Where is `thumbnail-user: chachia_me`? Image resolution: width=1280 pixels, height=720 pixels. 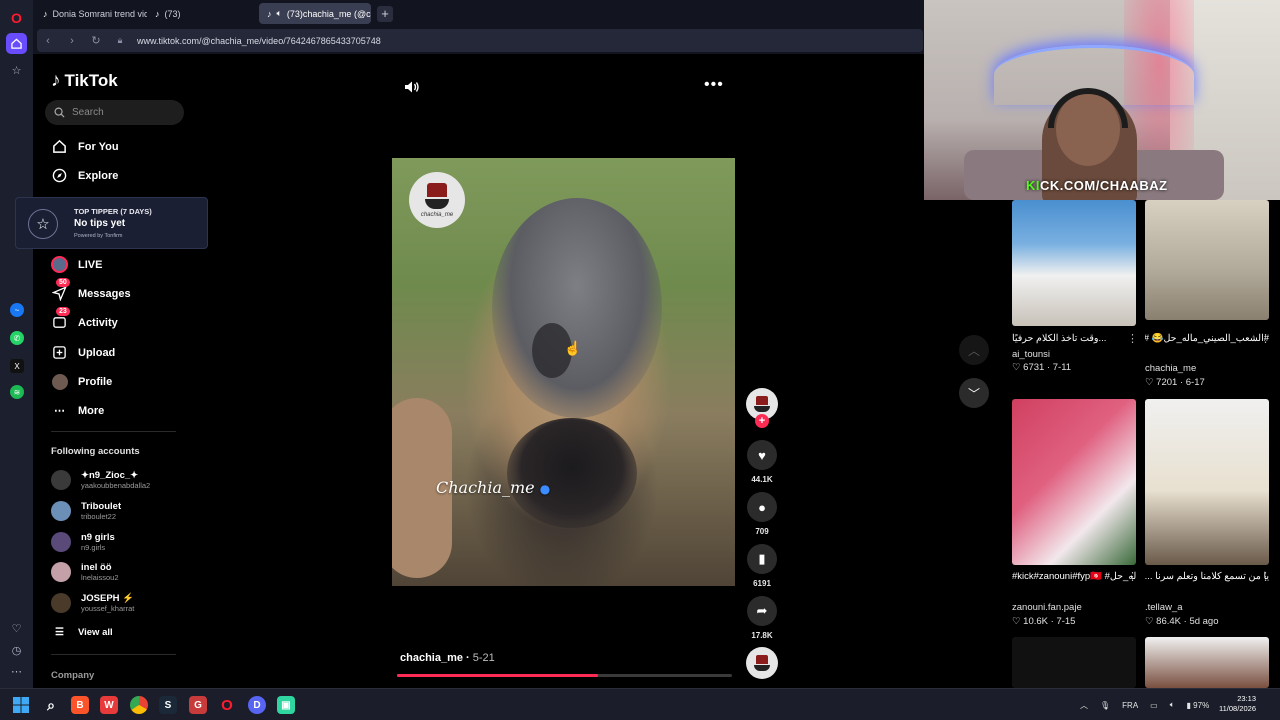
thumbnail-user: chachia_me is located at coordinates (1207, 368).